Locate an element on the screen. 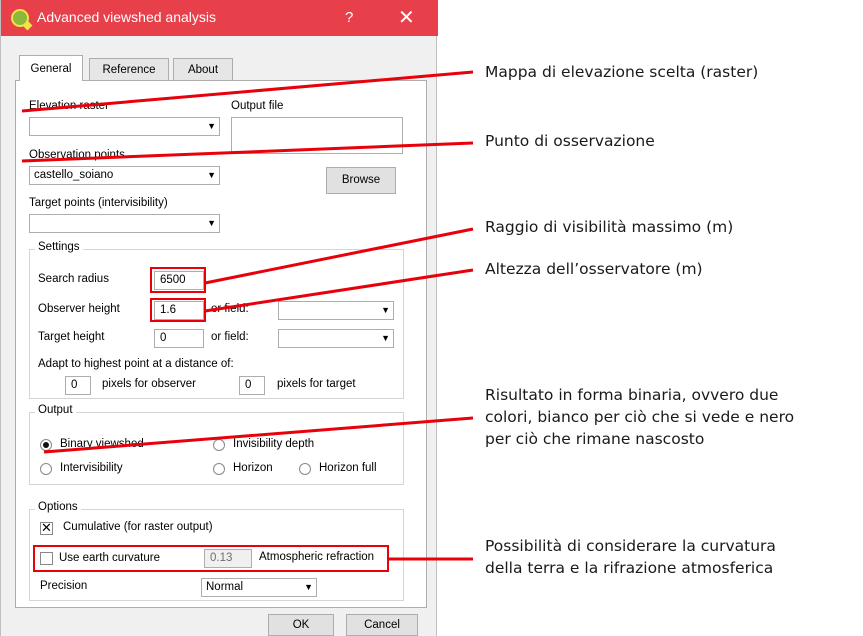 This screenshot has width=863, height=636. annotation-radius: Raggio di visibilità massimo (m) is located at coordinates (609, 227).